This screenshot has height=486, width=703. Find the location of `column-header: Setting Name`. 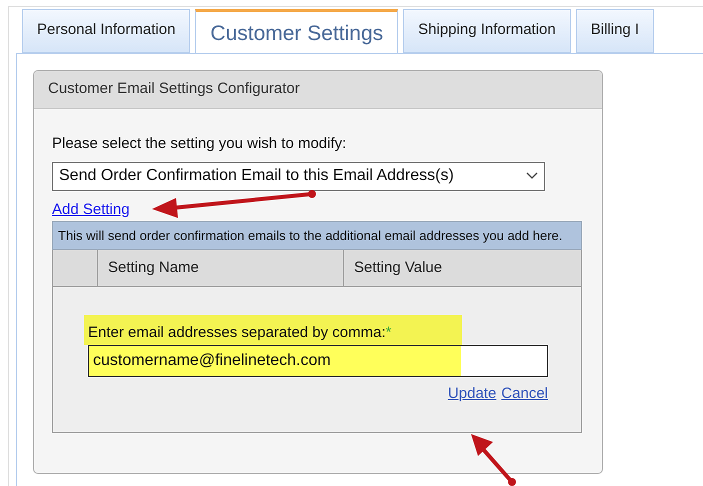

column-header: Setting Name is located at coordinates (221, 268).